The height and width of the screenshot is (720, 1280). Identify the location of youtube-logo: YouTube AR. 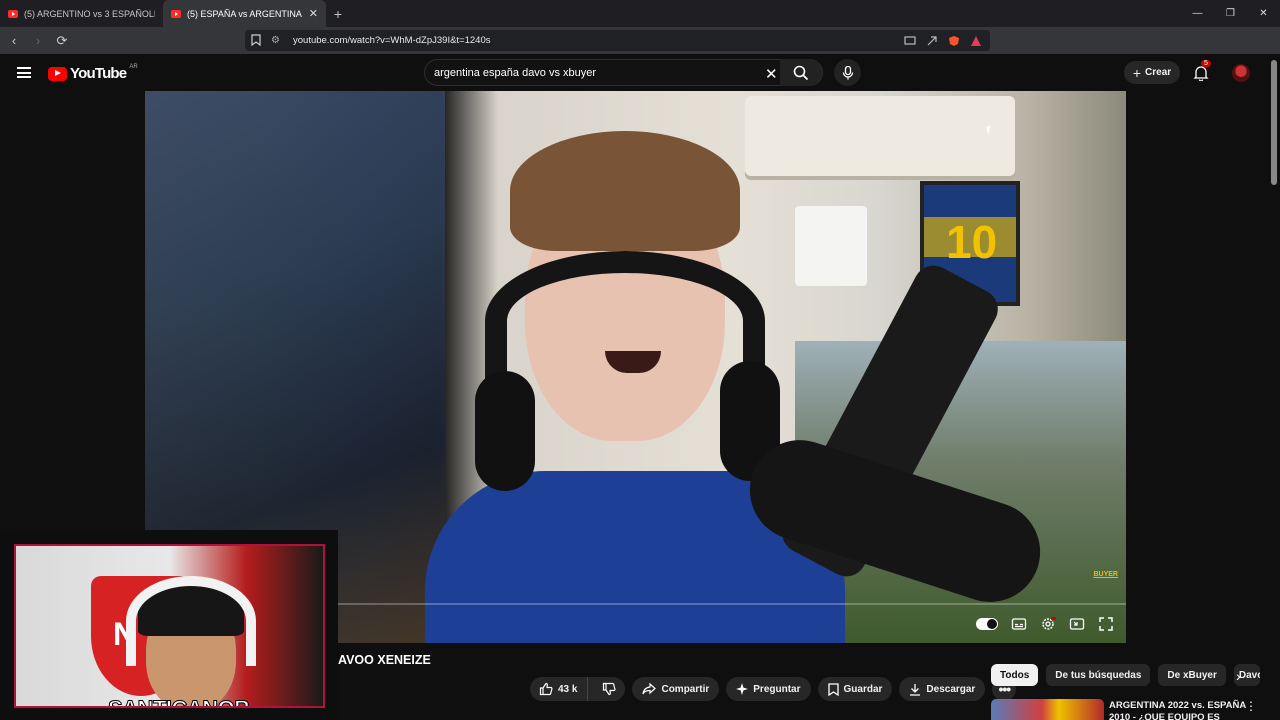
(93, 72).